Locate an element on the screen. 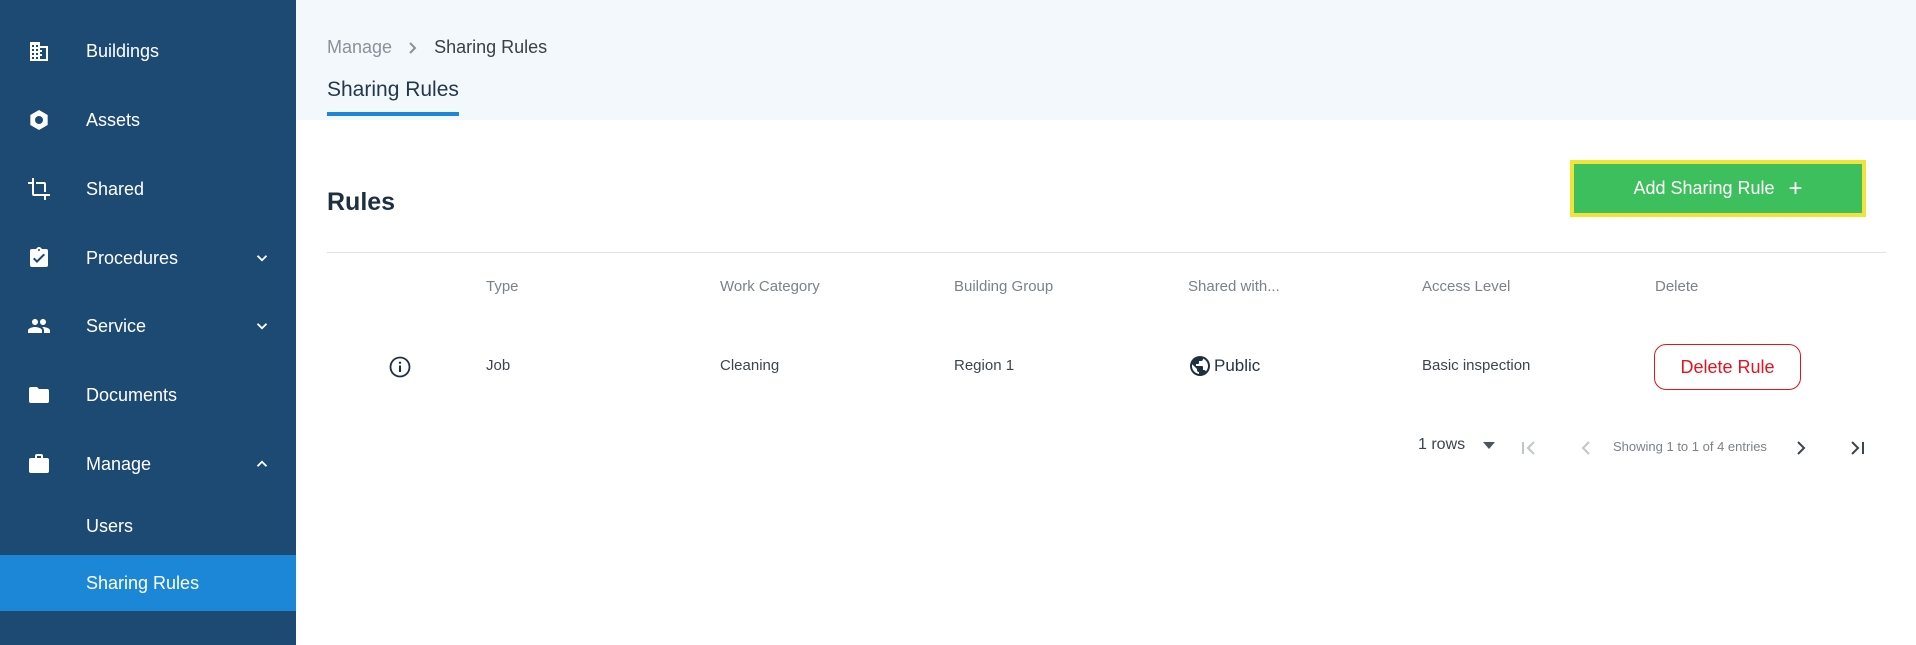 The height and width of the screenshot is (645, 1916). sidebar-subitem-label: Users is located at coordinates (110, 525).